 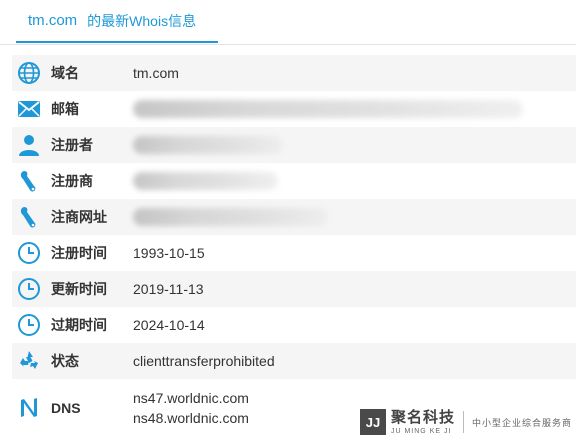 What do you see at coordinates (65, 109) in the screenshot?
I see `row-label: 邮箱` at bounding box center [65, 109].